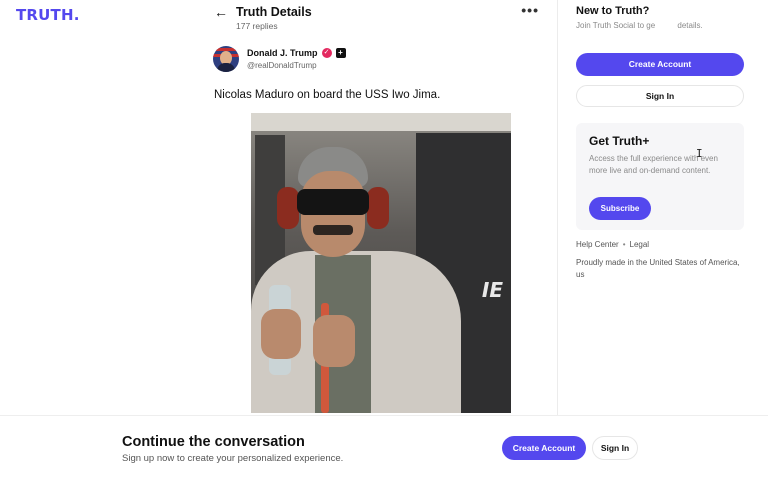 This screenshot has width=768, height=478. What do you see at coordinates (492, 290) in the screenshot?
I see `image-mark: IE` at bounding box center [492, 290].